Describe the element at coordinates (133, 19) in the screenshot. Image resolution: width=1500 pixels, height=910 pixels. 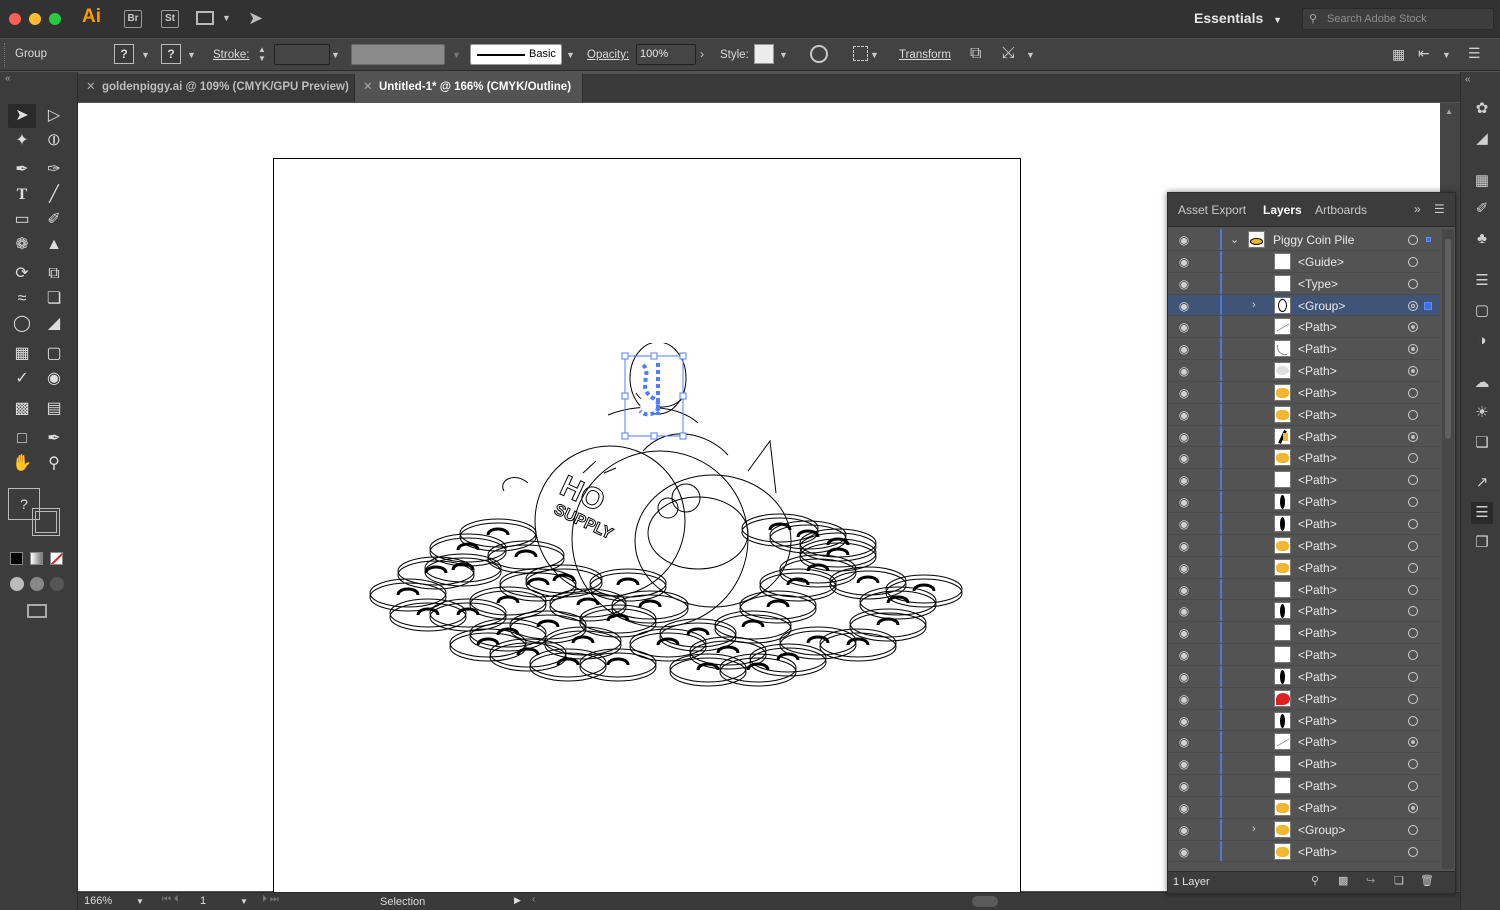
I see `bridge-button: Br` at that location.